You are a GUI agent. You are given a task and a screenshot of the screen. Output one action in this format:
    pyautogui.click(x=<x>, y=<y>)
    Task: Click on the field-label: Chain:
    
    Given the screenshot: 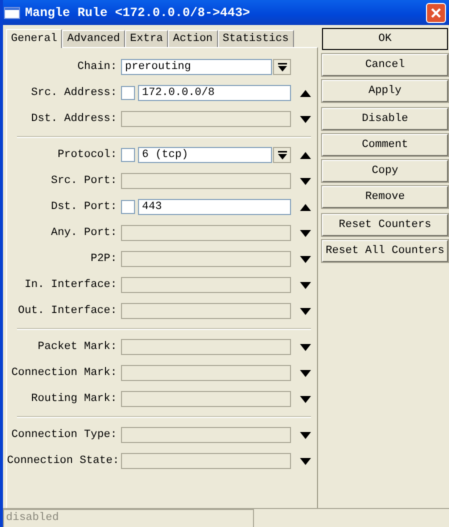 What is the action you would take?
    pyautogui.click(x=97, y=67)
    